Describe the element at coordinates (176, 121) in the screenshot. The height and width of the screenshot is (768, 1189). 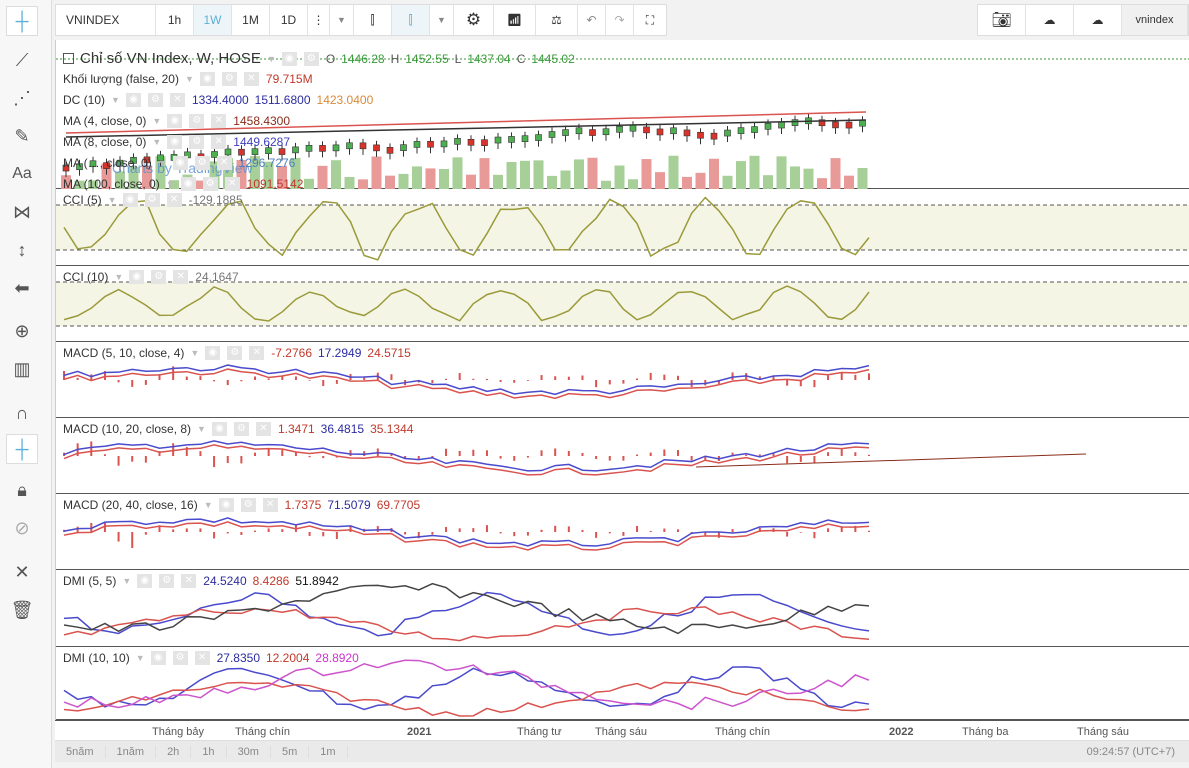
I see `main-indicator-legend: MA (4, close, 0) ▼ ◉ ⚙ ✕ 1458.4300` at that location.